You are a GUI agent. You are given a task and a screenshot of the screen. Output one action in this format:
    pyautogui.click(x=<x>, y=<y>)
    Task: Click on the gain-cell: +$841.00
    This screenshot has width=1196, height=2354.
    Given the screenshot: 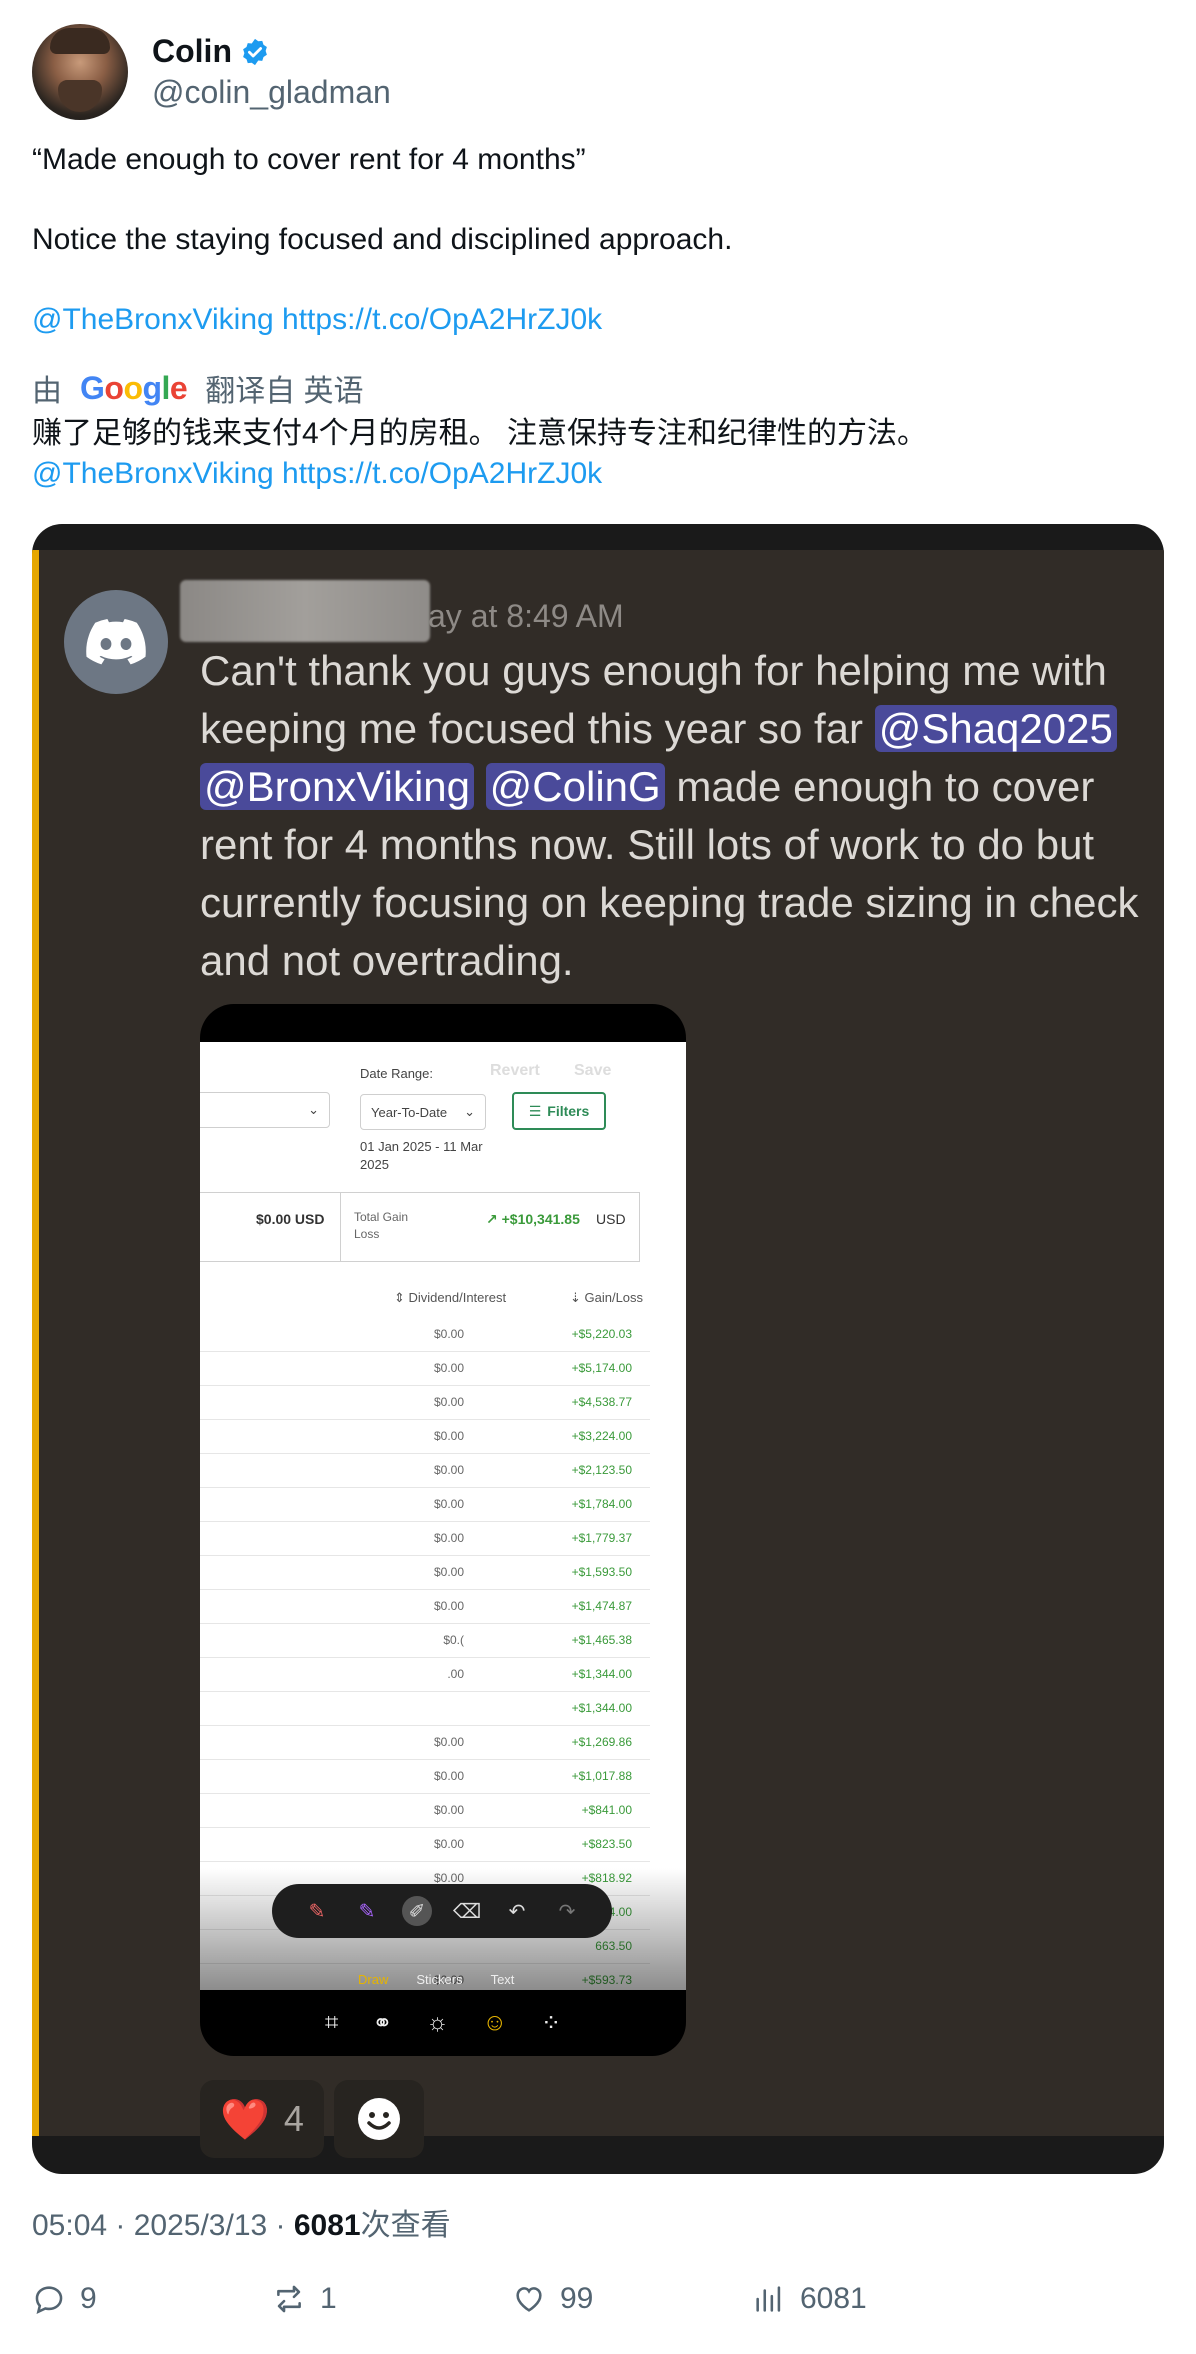 What is the action you would take?
    pyautogui.click(x=606, y=1810)
    